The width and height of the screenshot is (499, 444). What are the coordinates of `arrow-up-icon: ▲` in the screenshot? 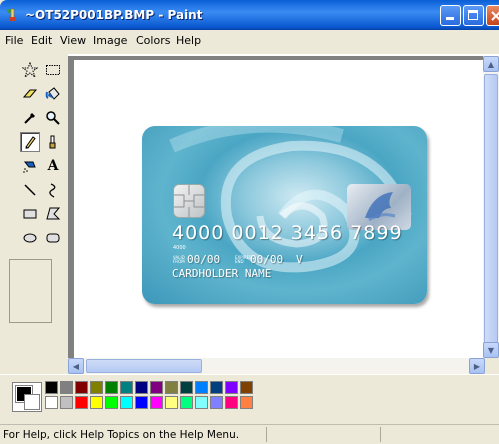 It's located at (491, 64).